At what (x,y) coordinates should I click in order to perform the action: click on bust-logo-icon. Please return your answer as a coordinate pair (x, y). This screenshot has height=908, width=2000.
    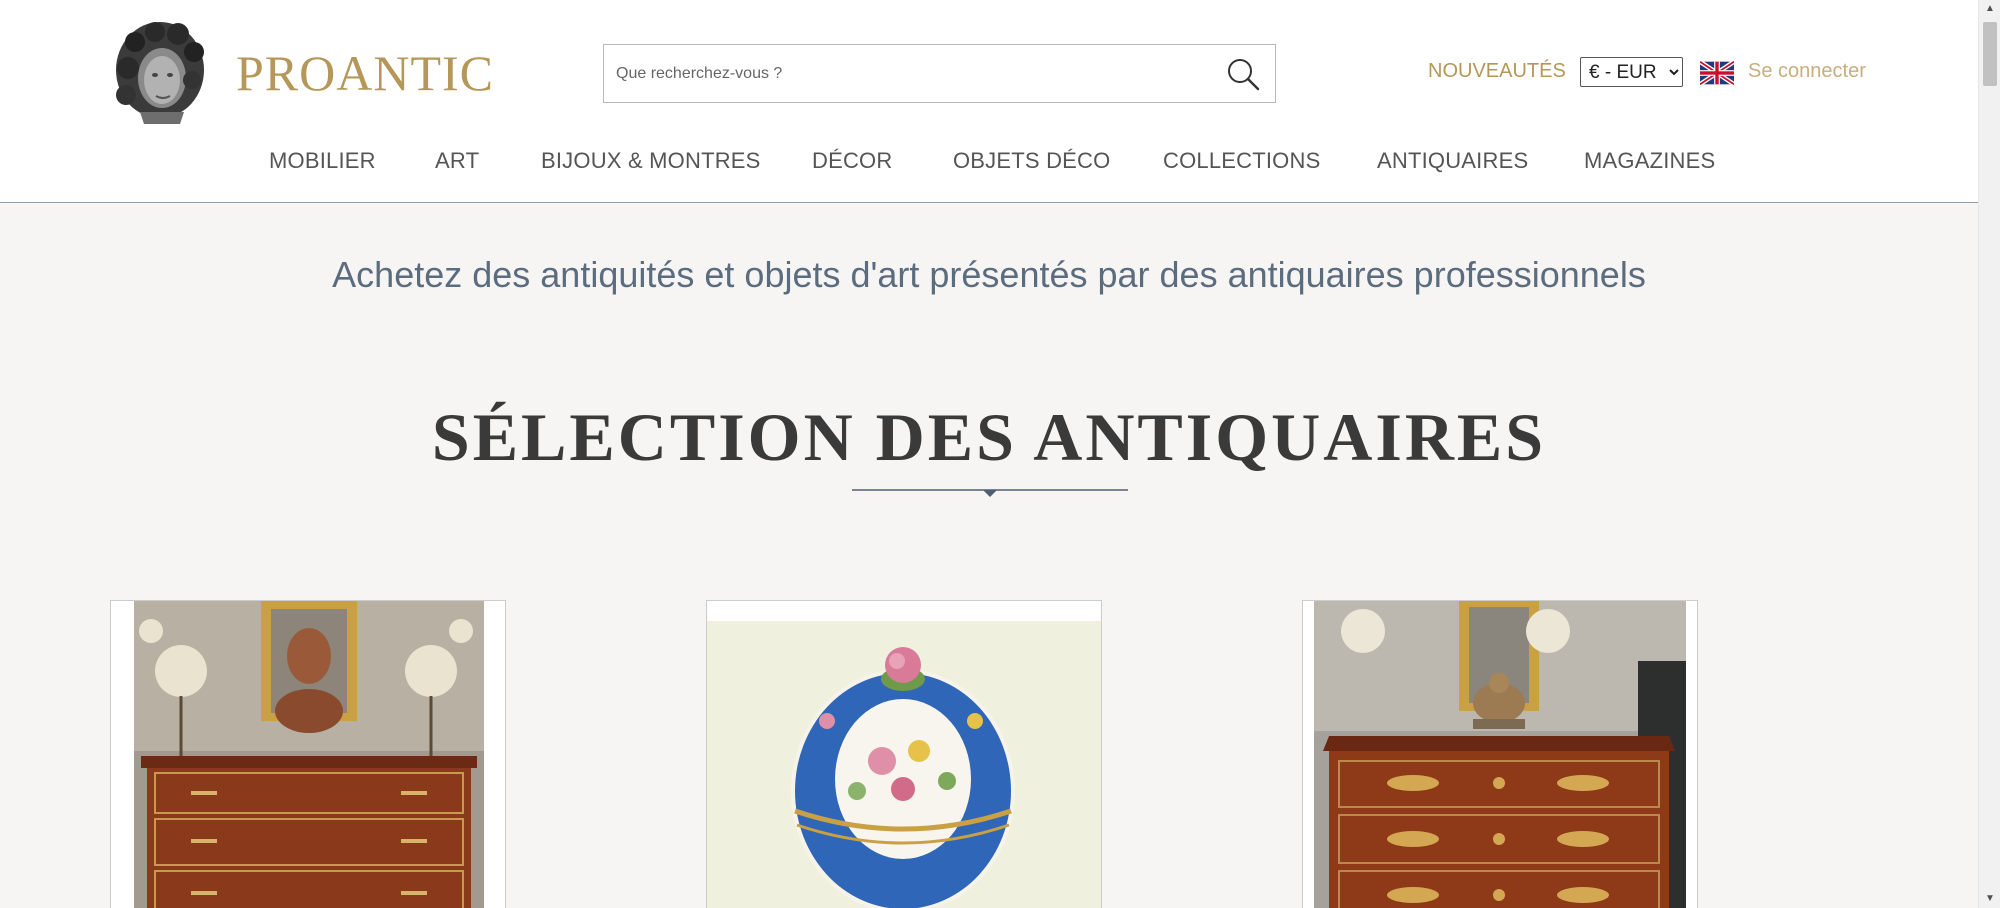
    Looking at the image, I should click on (160, 73).